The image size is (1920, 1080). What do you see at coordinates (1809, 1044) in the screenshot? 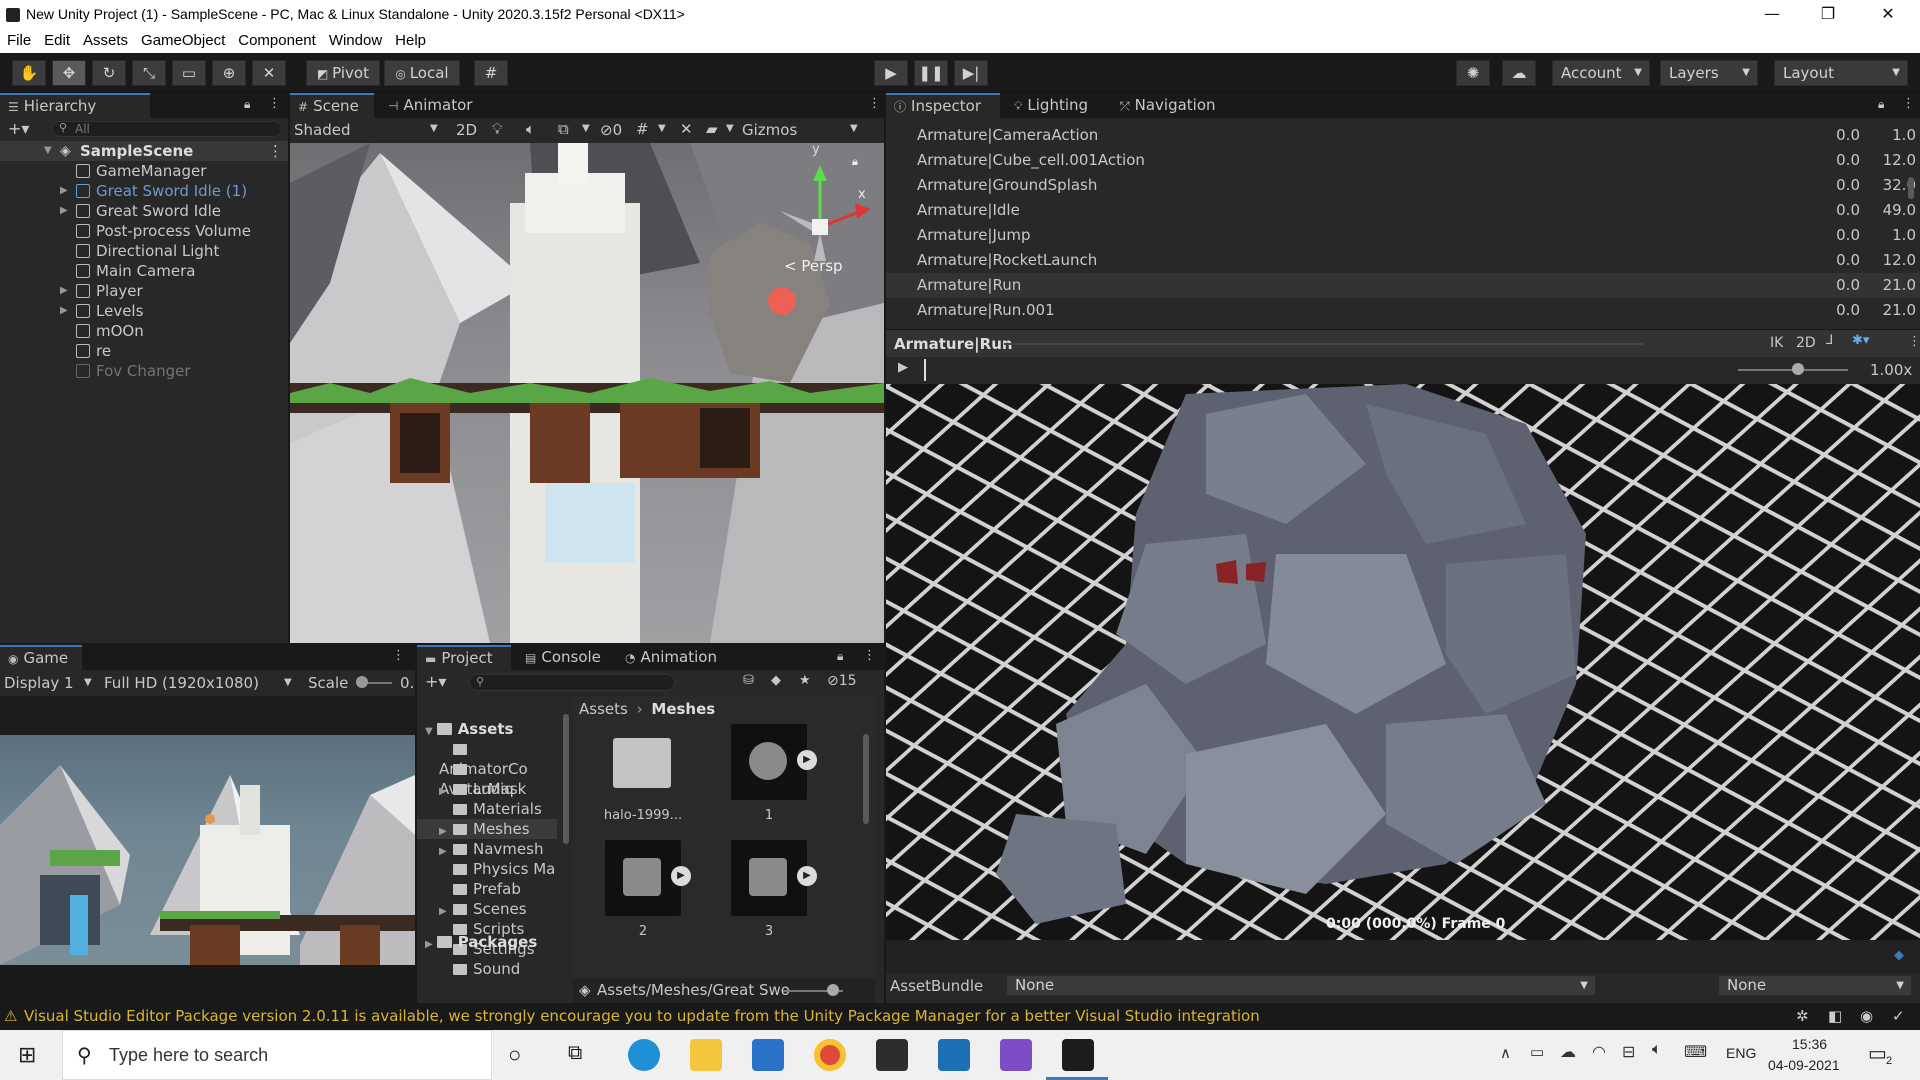
I see `clock-time: 15:36` at bounding box center [1809, 1044].